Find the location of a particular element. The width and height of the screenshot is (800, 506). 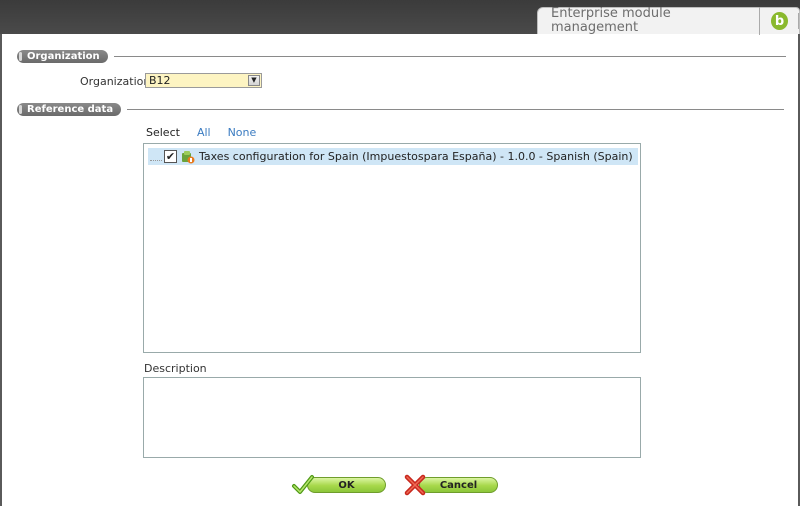

select-label: Select is located at coordinates (163, 132).